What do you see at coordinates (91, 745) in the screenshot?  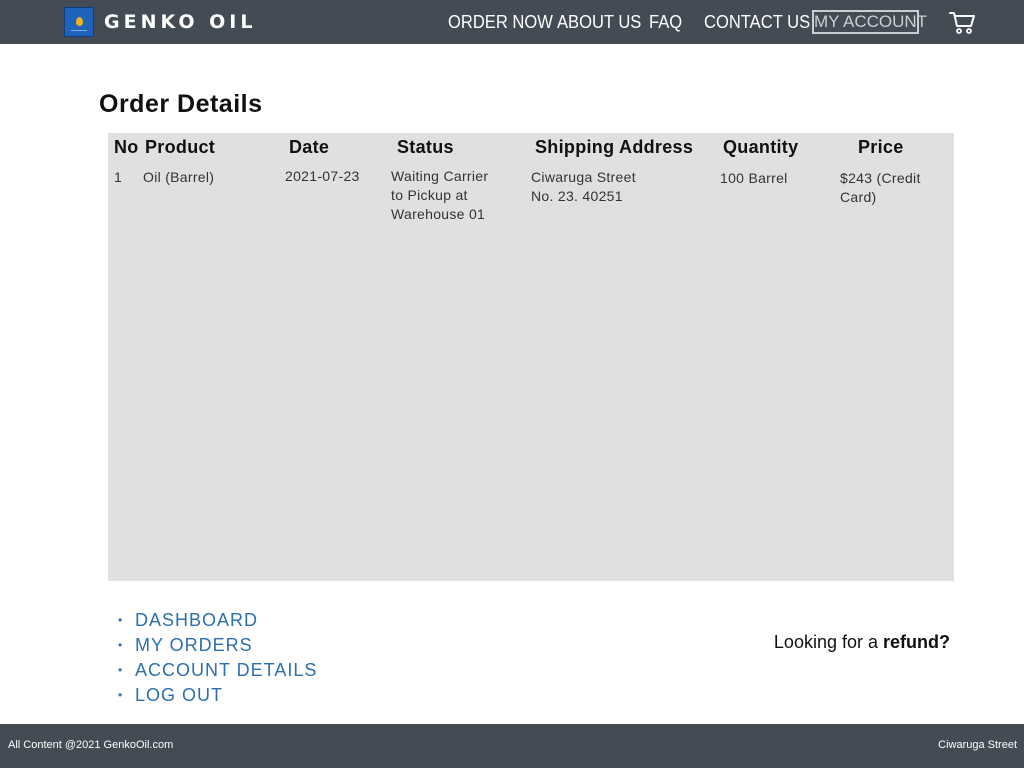 I see `footer-copyright: All Content @2021 GenkoOil.com` at bounding box center [91, 745].